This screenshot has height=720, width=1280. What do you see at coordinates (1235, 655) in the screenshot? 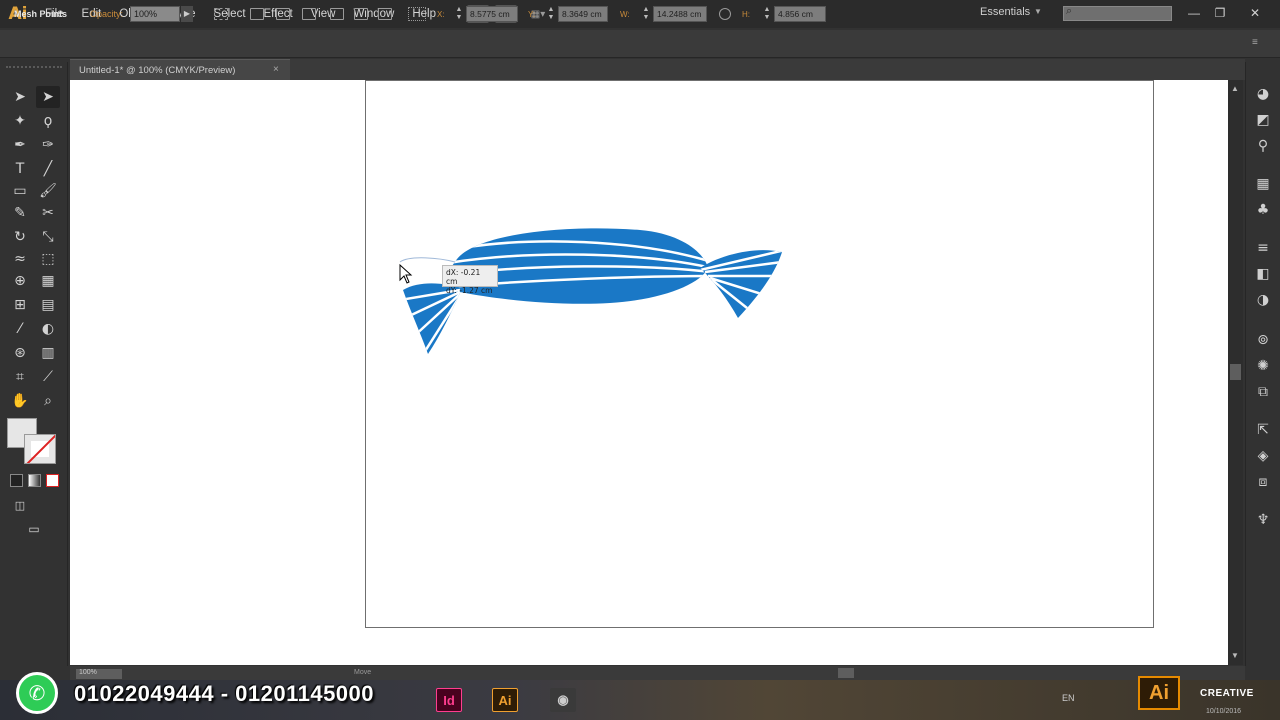
I see `scroll-down-icon: ▼` at bounding box center [1235, 655].